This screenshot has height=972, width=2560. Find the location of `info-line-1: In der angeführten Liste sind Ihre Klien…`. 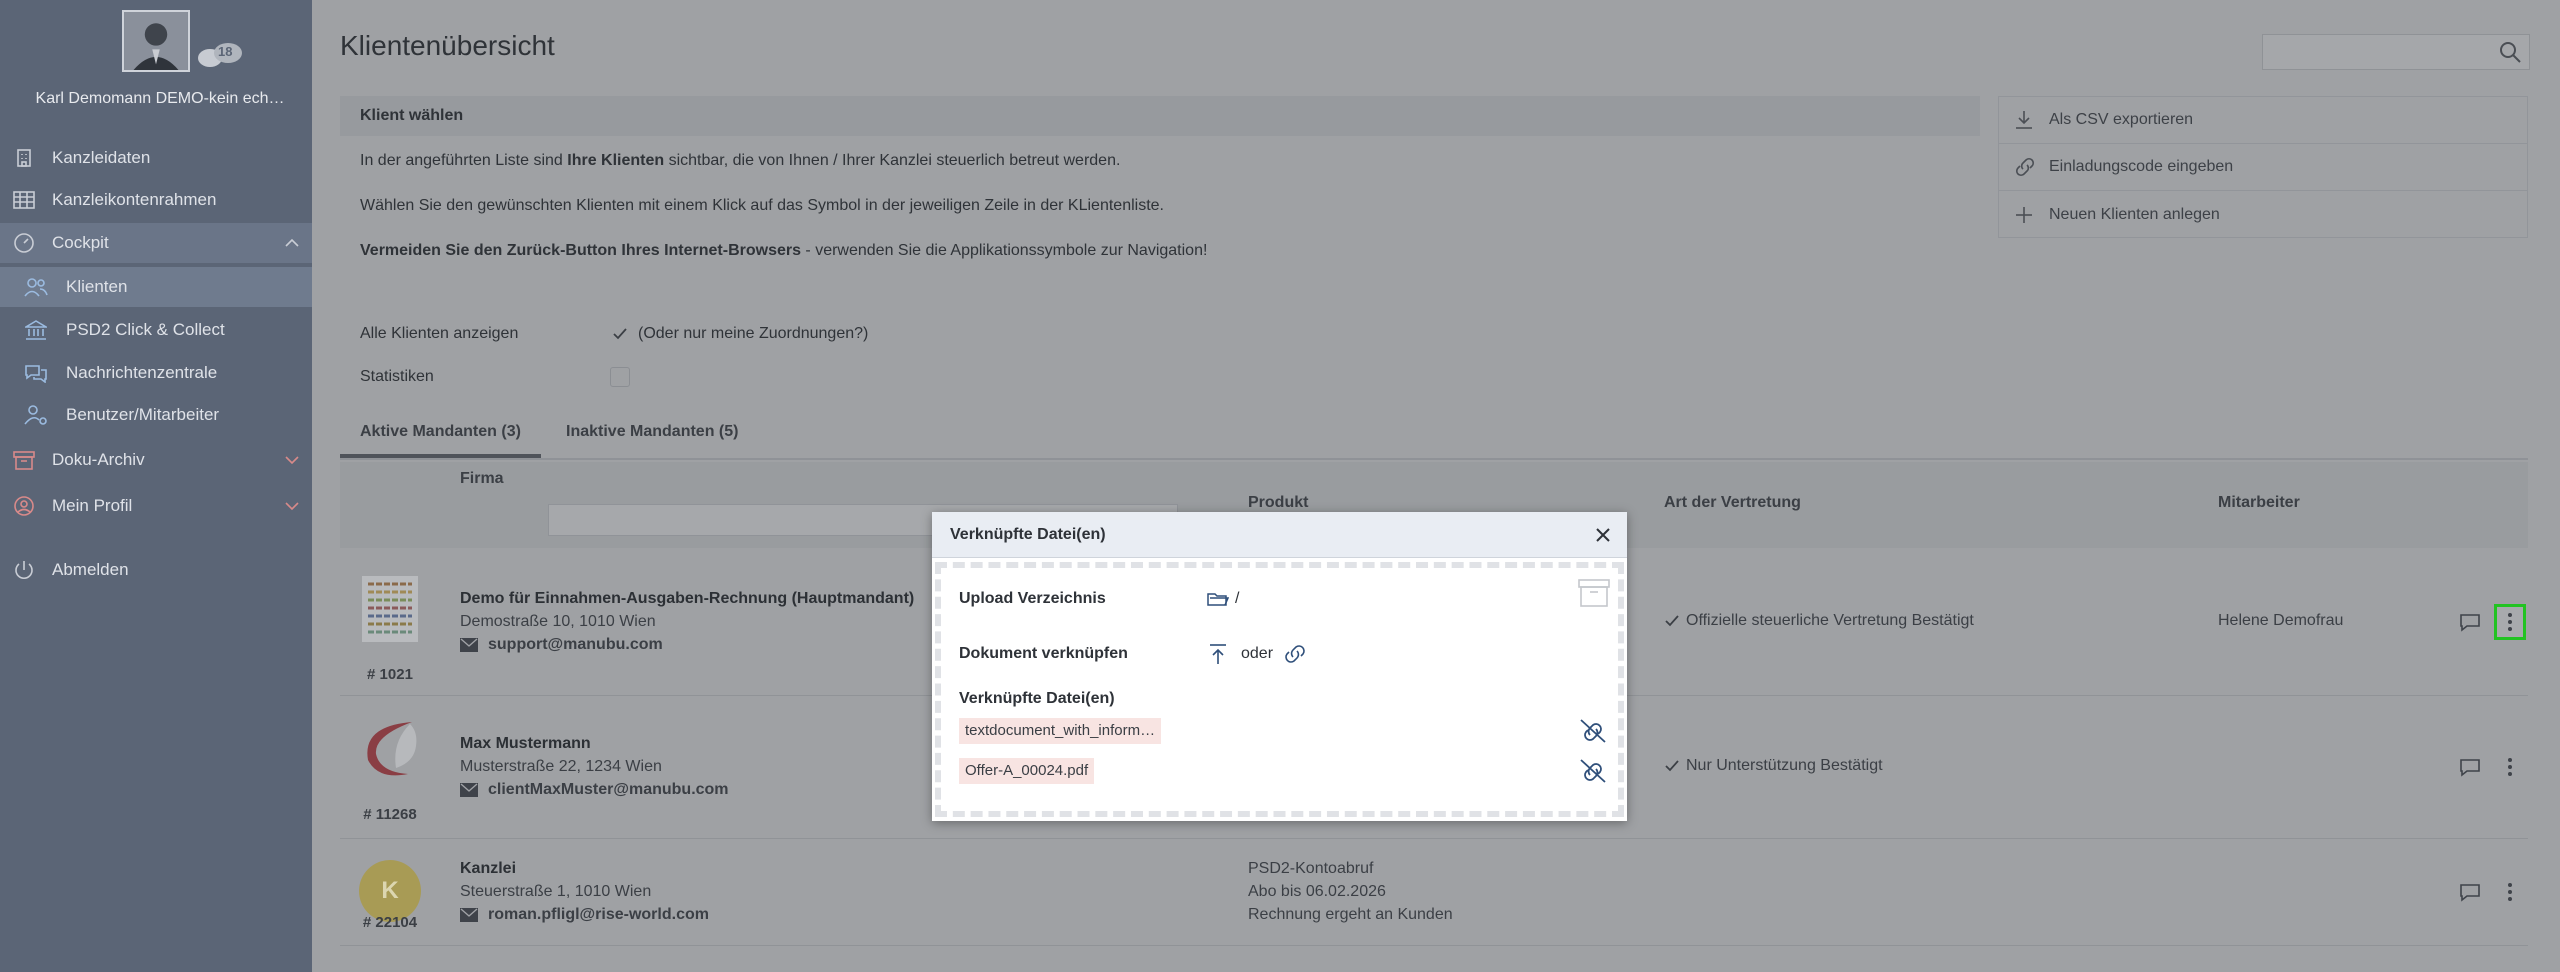

info-line-1: In der angeführten Liste sind Ihre Klien… is located at coordinates (740, 161).